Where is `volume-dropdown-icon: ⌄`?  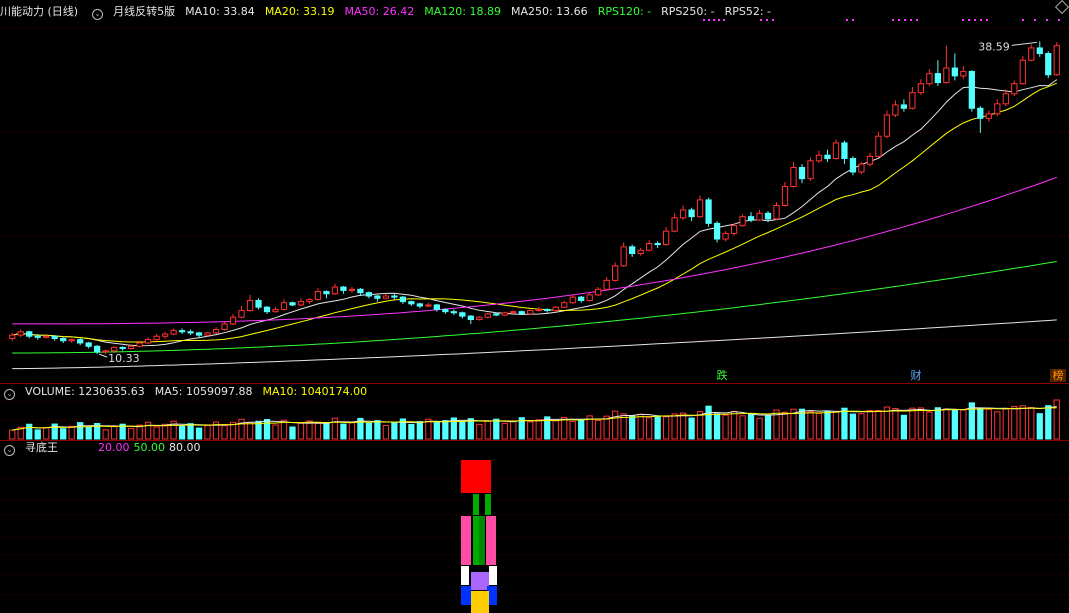 volume-dropdown-icon: ⌄ is located at coordinates (9, 394).